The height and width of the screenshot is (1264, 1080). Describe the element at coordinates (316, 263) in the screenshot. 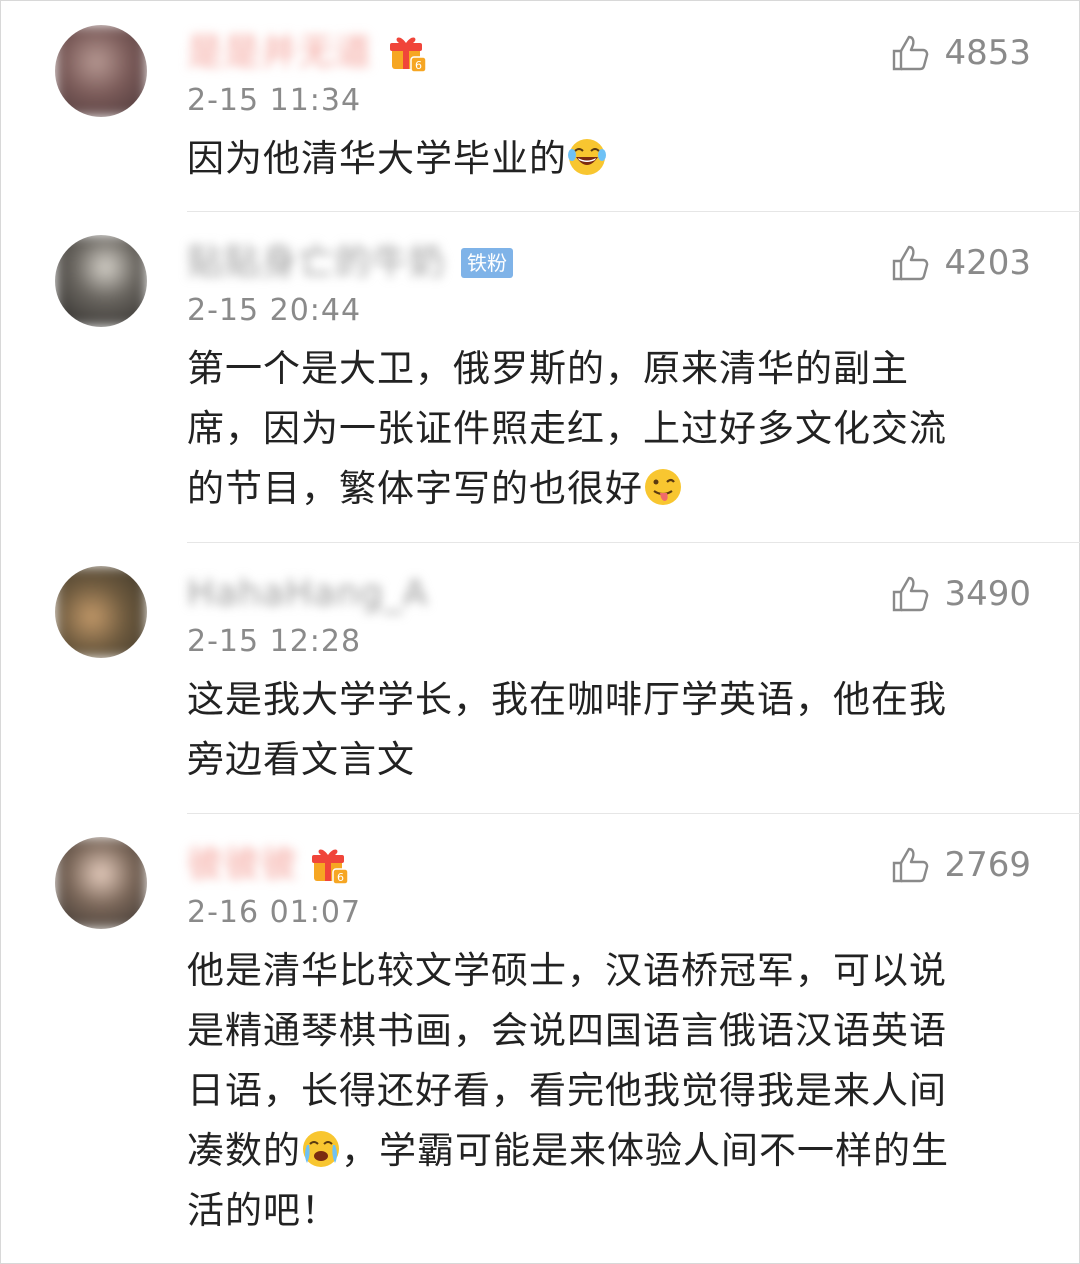

I see `username: 贴贴身亡的牛奶` at that location.